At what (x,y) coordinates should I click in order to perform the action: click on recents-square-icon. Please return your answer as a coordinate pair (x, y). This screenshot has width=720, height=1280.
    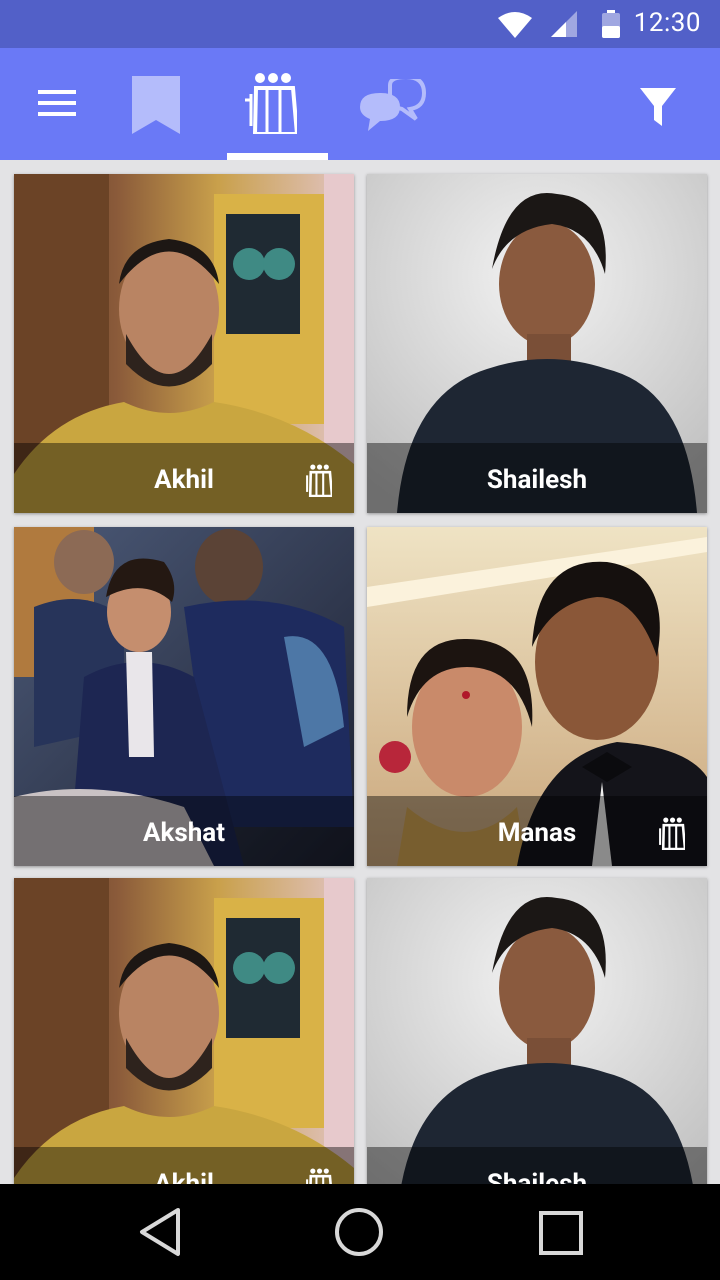
    Looking at the image, I should click on (561, 1233).